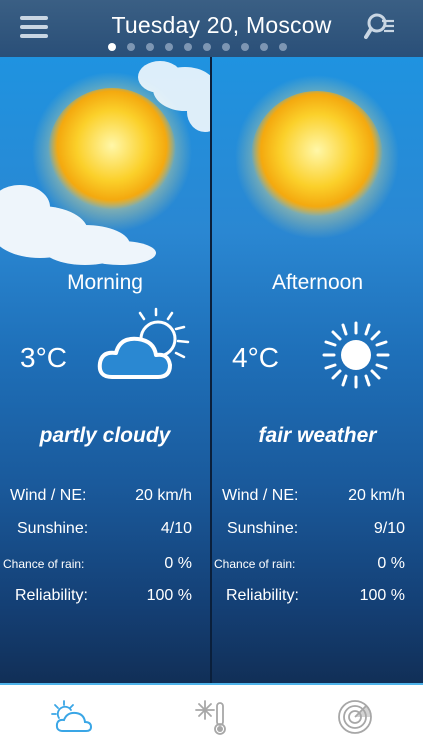 The width and height of the screenshot is (423, 750). What do you see at coordinates (382, 27) in the screenshot?
I see `search-list-icon` at bounding box center [382, 27].